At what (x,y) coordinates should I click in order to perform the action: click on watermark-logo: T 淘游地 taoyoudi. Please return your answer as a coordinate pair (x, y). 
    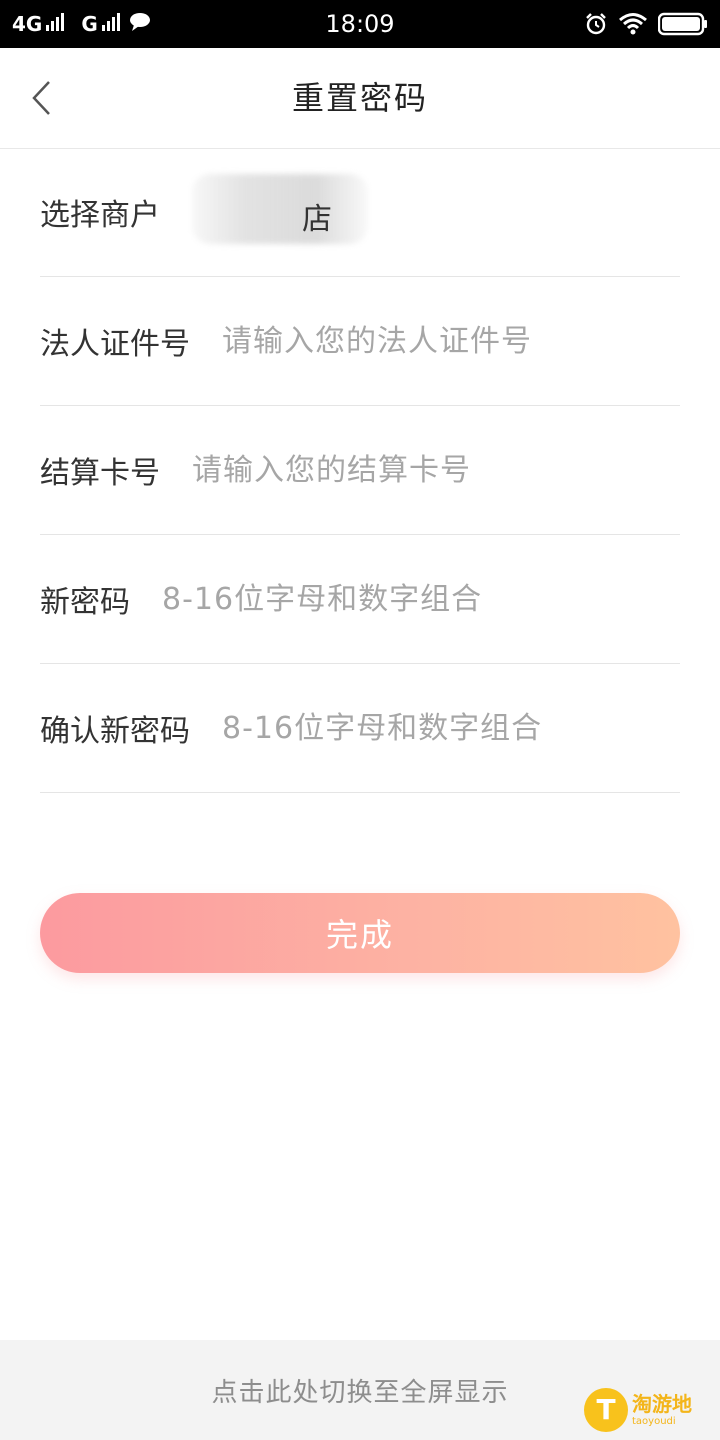
    Looking at the image, I should click on (649, 1410).